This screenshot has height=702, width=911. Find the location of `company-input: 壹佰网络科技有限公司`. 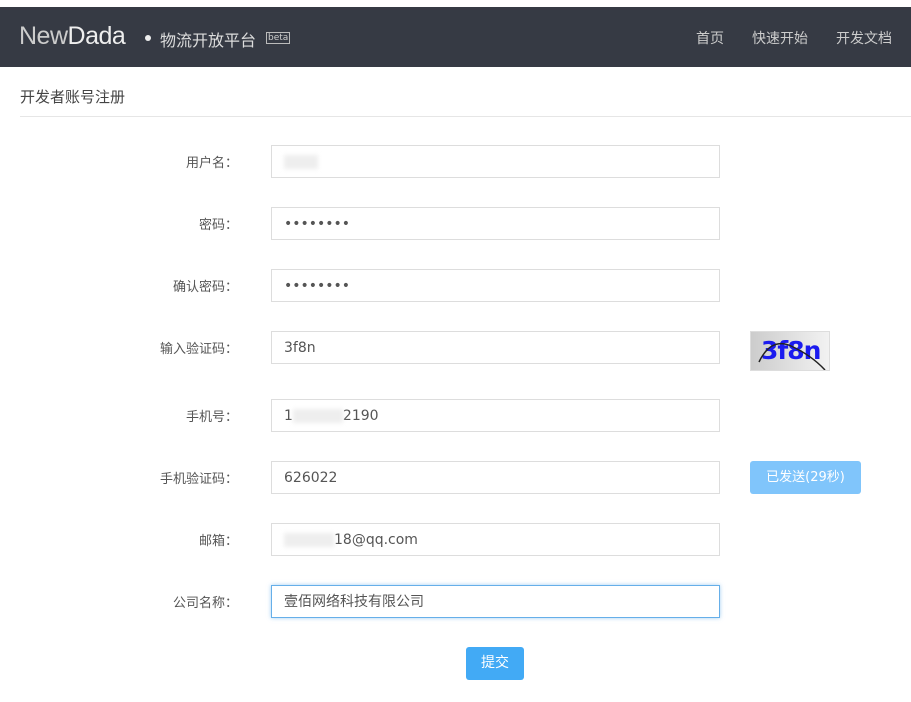

company-input: 壹佰网络科技有限公司 is located at coordinates (495, 601).